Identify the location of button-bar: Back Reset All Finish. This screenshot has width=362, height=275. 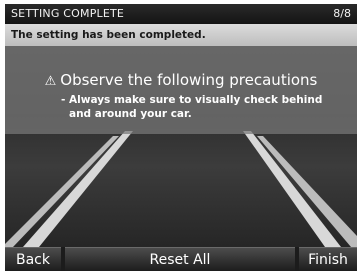
(181, 259).